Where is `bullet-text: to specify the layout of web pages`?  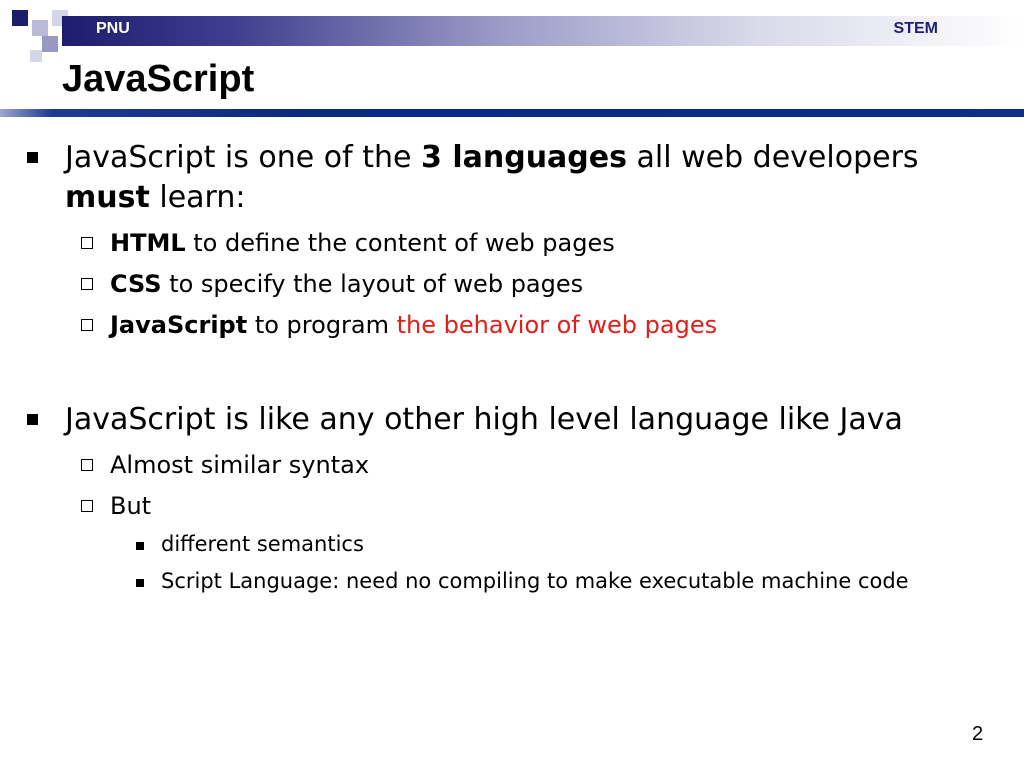 bullet-text: to specify the layout of web pages is located at coordinates (372, 284).